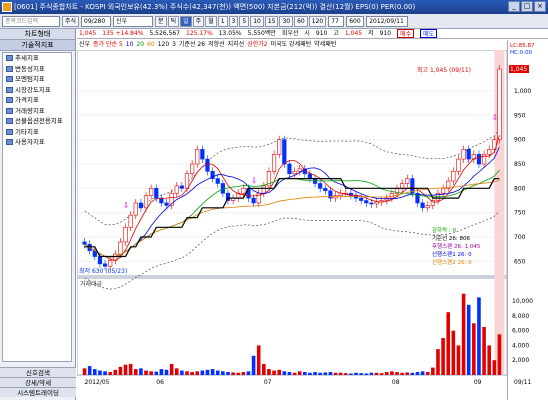  I want to click on unit-button-11: 60, so click(301, 21).